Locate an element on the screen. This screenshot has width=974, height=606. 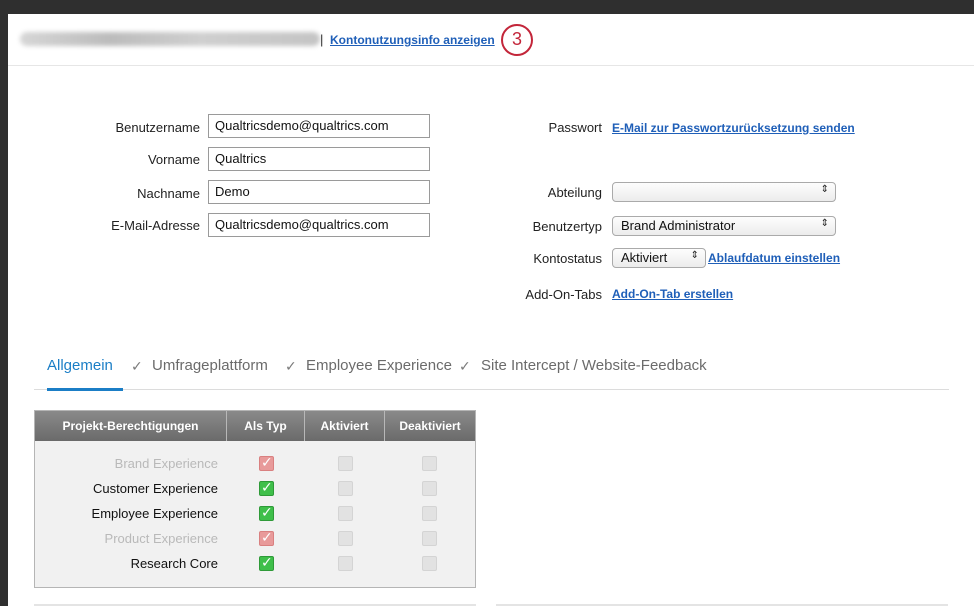
brand-experience-activated-checkbox is located at coordinates (345, 463).